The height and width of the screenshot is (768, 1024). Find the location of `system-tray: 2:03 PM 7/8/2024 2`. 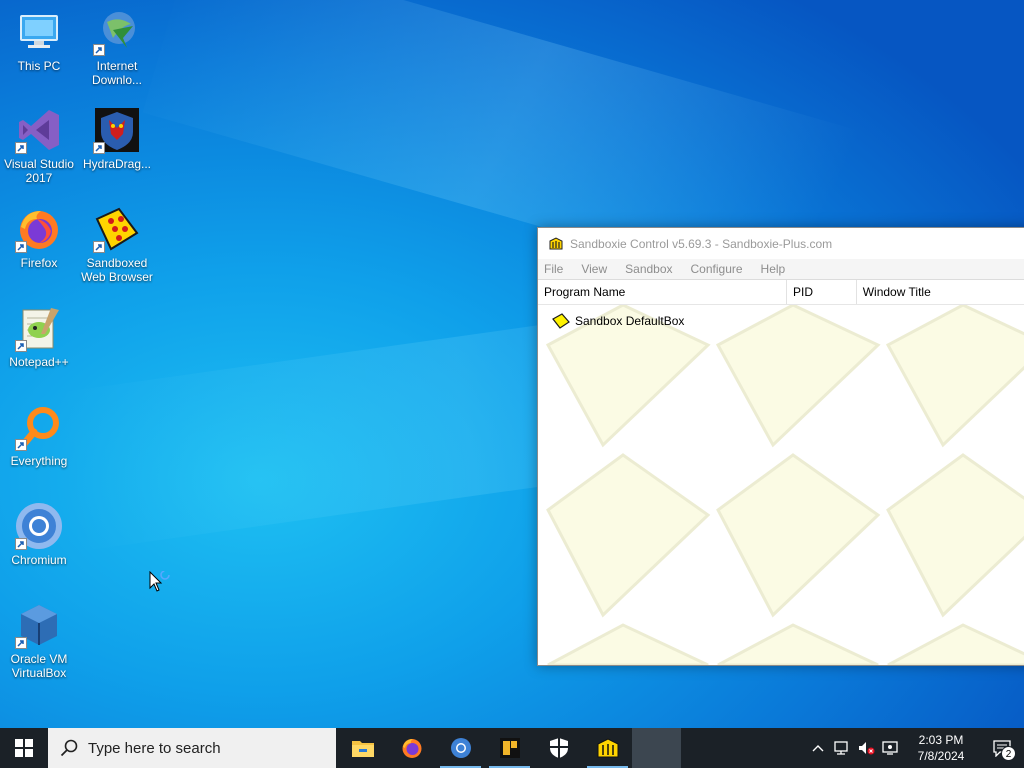

system-tray: 2:03 PM 7/8/2024 2 is located at coordinates (915, 748).